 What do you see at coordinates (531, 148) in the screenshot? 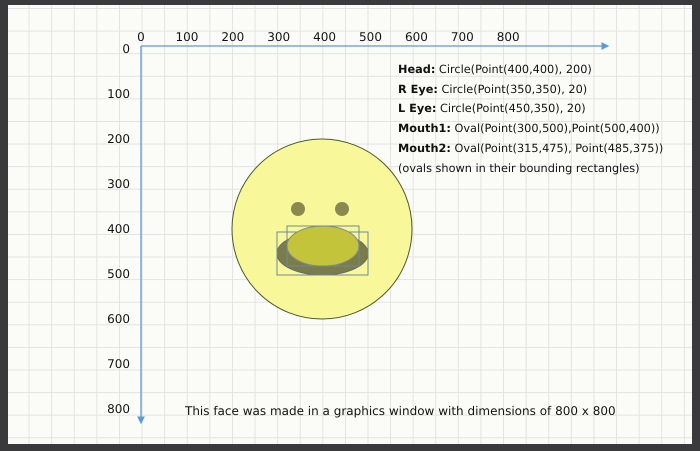
I see `legend-line: Mouth2: Oval(Point(315,475), Point(485,375))` at bounding box center [531, 148].